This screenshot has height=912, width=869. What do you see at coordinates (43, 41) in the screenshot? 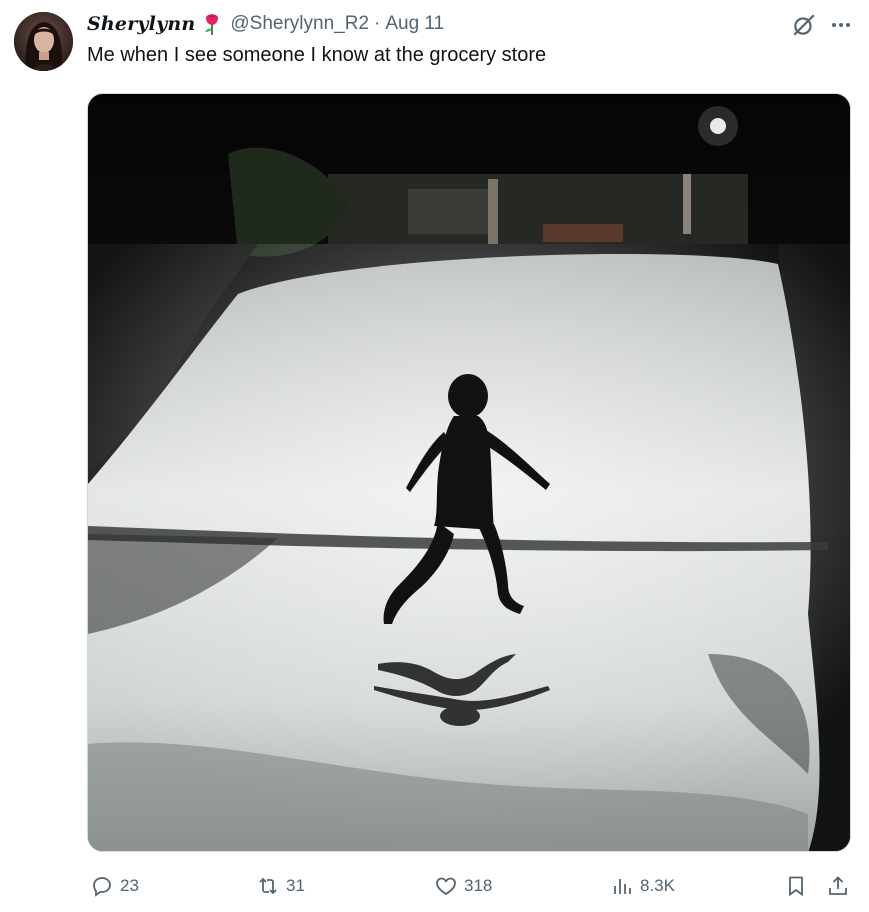
I see `avatar` at bounding box center [43, 41].